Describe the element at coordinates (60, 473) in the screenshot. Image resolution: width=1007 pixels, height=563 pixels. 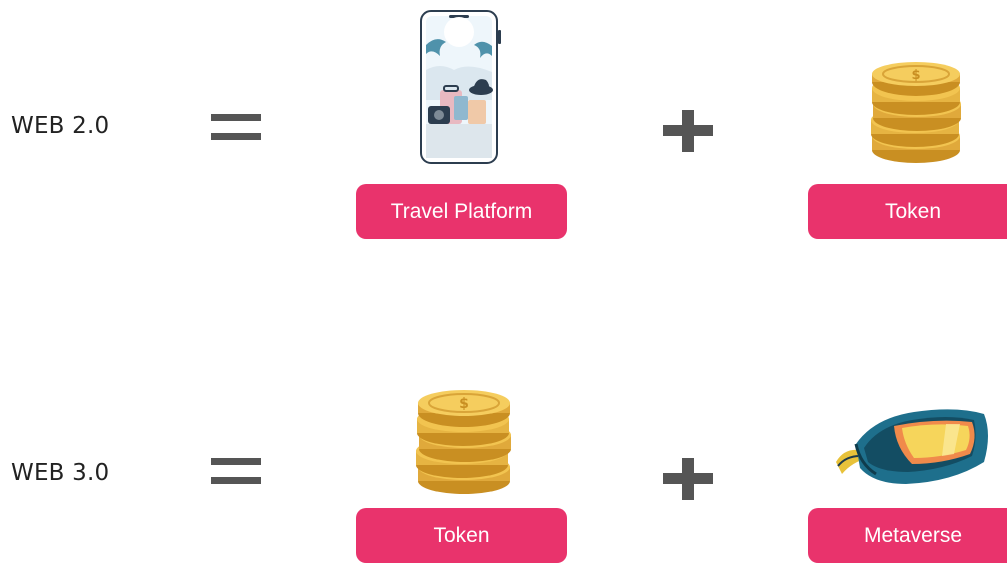
I see `web-version-label: WEB 3.0` at that location.